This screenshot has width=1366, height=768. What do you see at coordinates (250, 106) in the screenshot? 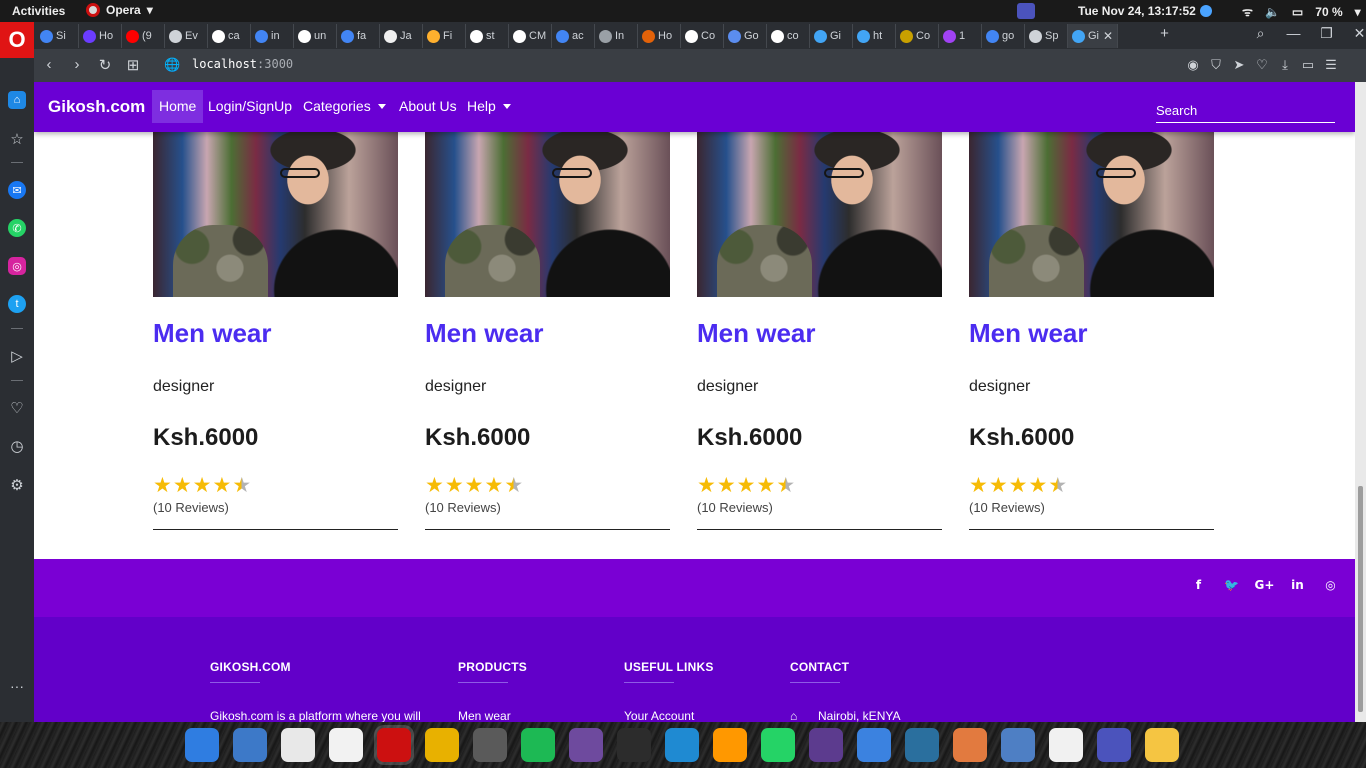
I see `nav-login-signup: Login/SignUp` at bounding box center [250, 106].